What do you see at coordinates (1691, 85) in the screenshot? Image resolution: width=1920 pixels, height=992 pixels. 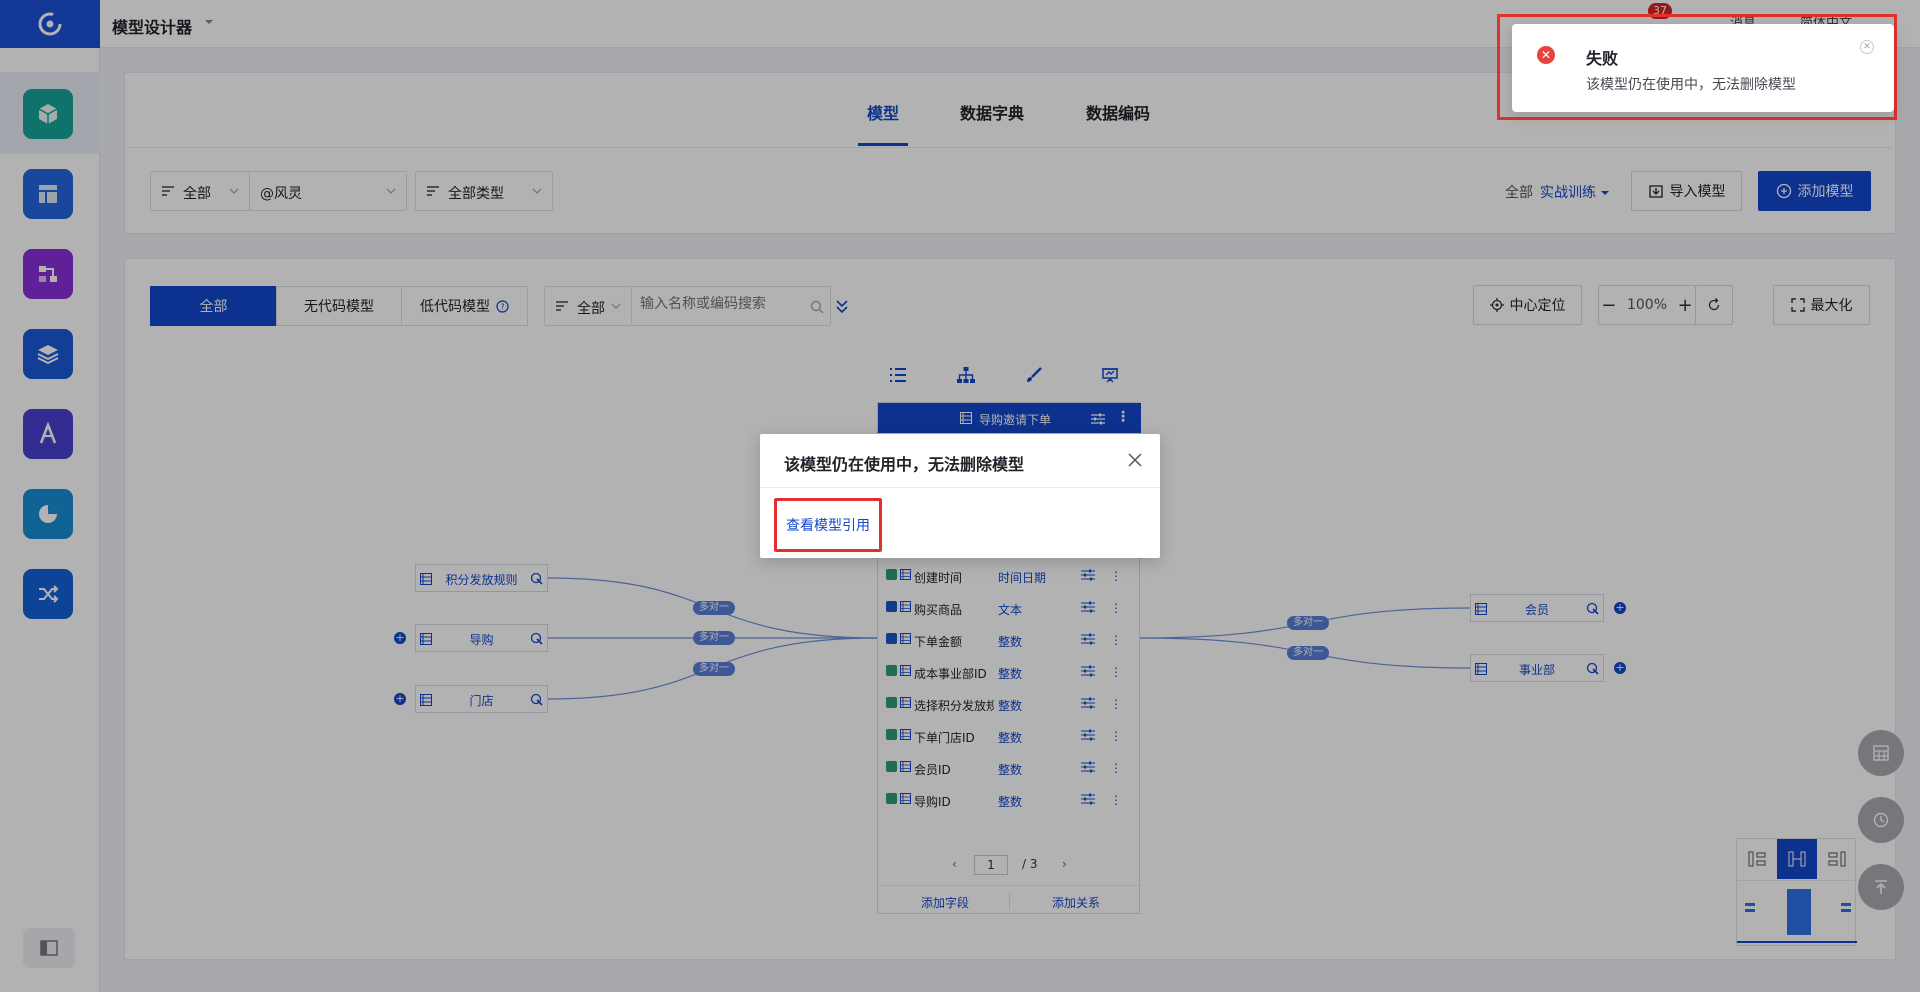 I see `toast-message: 该模型仍在使用中，无法删除模型` at bounding box center [1691, 85].